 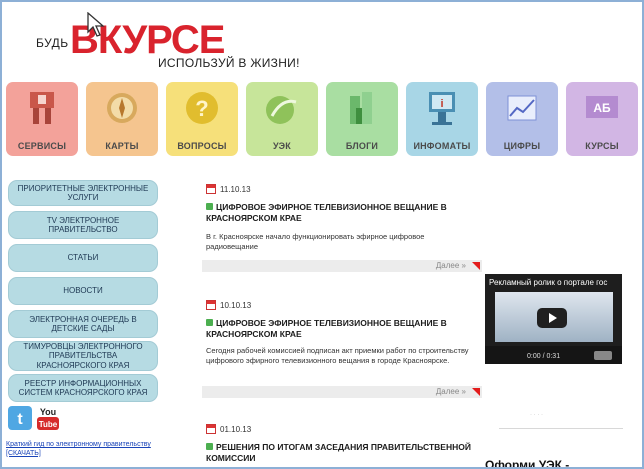 I want to click on news-date: 01.10.13, so click(x=228, y=429).